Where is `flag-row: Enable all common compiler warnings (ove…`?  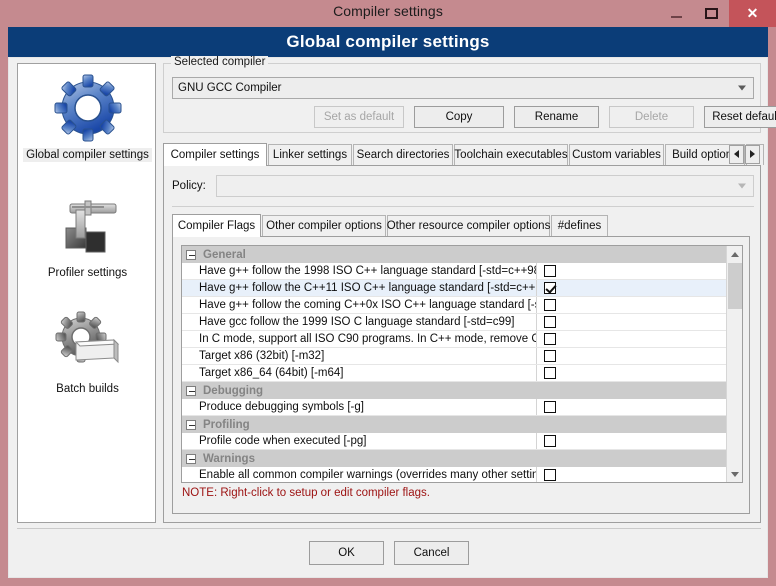
flag-row: Enable all common compiler warnings (ove… is located at coordinates (454, 474).